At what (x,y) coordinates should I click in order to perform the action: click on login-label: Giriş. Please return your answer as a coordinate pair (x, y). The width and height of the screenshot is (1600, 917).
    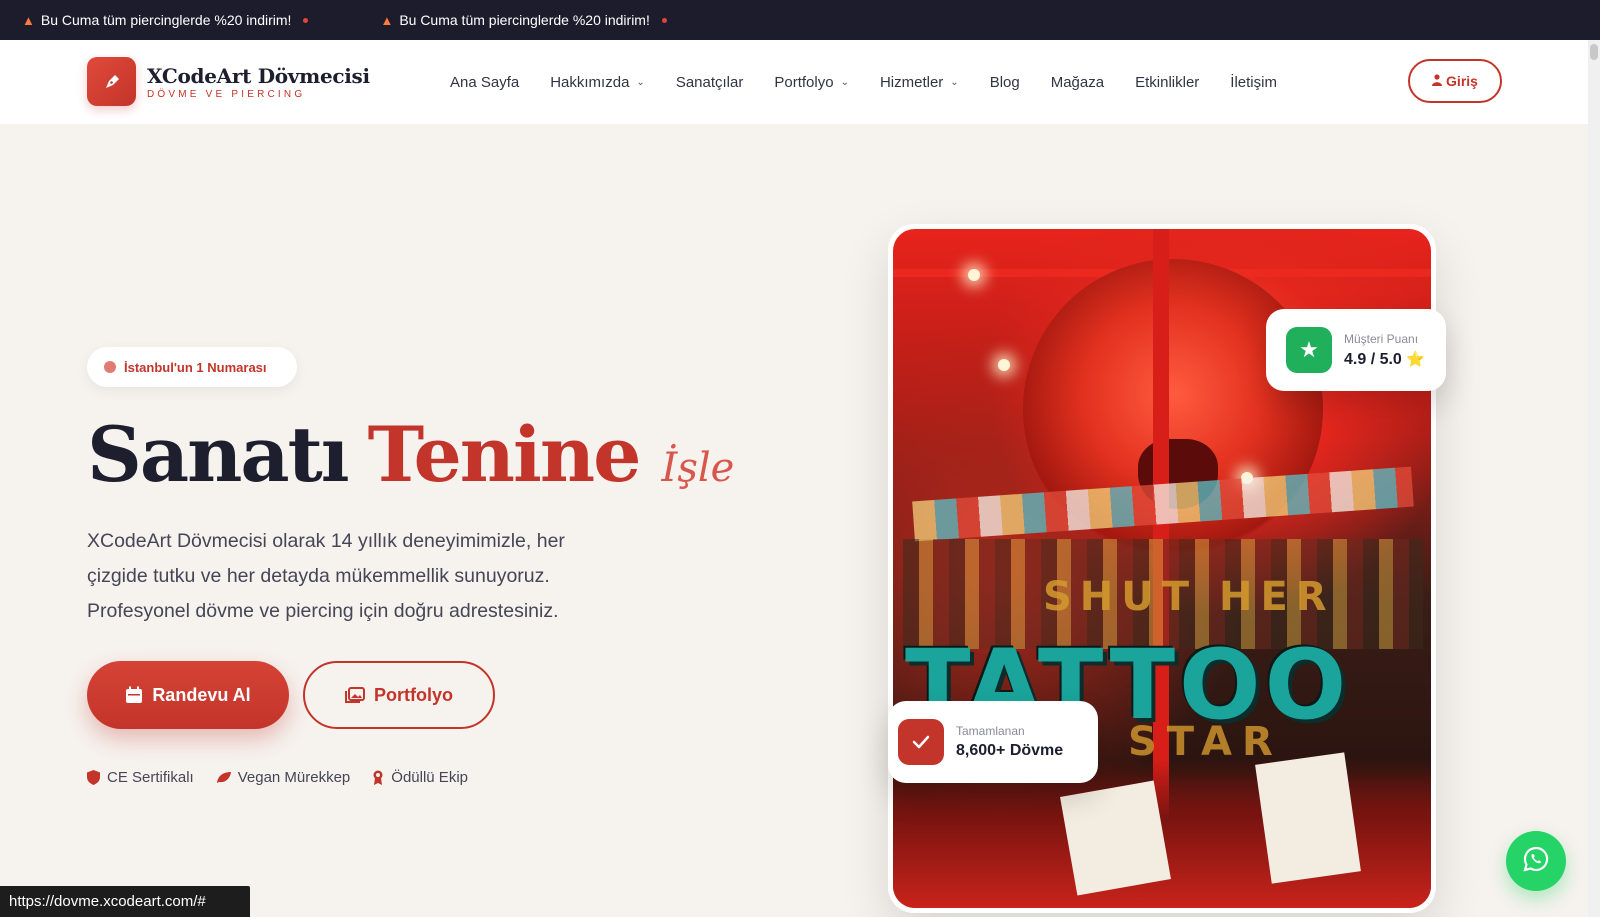
    Looking at the image, I should click on (1462, 81).